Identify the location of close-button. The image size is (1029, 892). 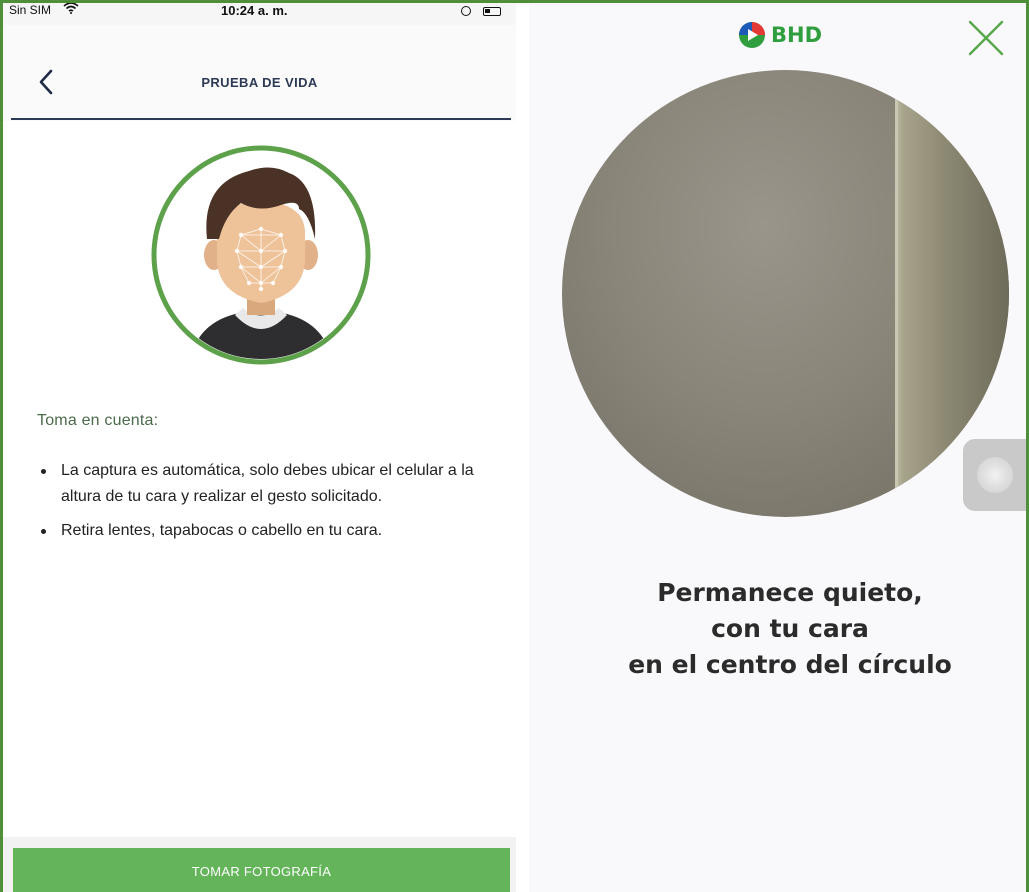
(986, 38).